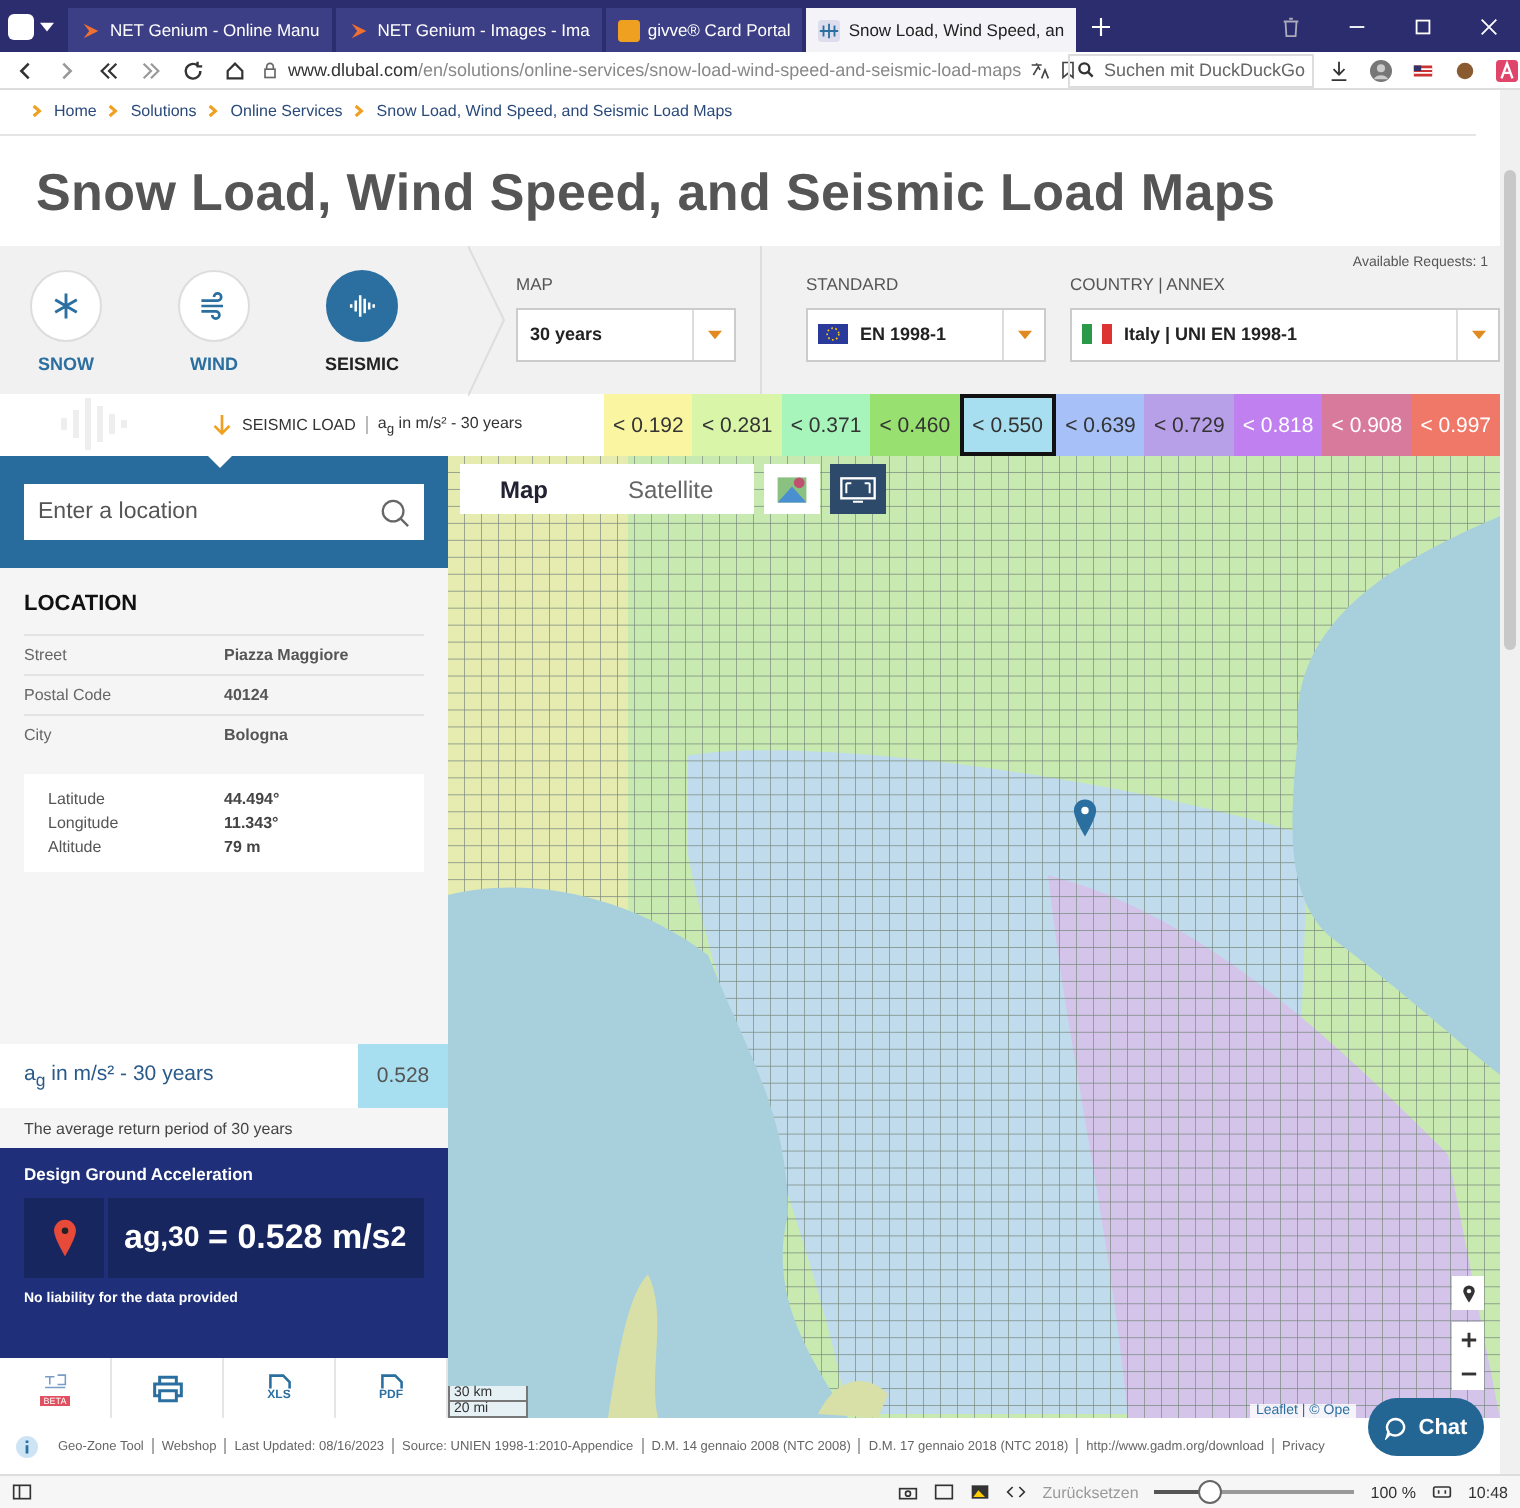 The height and width of the screenshot is (1508, 1520). Describe the element at coordinates (648, 425) in the screenshot. I see `legend-range: < 0.192` at that location.